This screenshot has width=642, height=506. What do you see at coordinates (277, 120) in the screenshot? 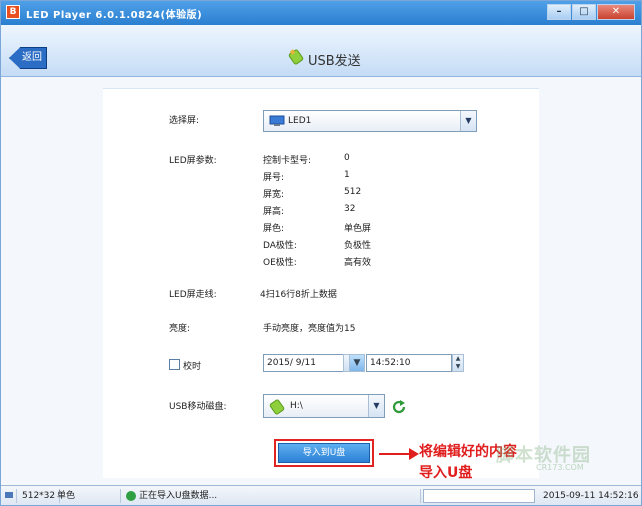
I see `monitor-icon` at bounding box center [277, 120].